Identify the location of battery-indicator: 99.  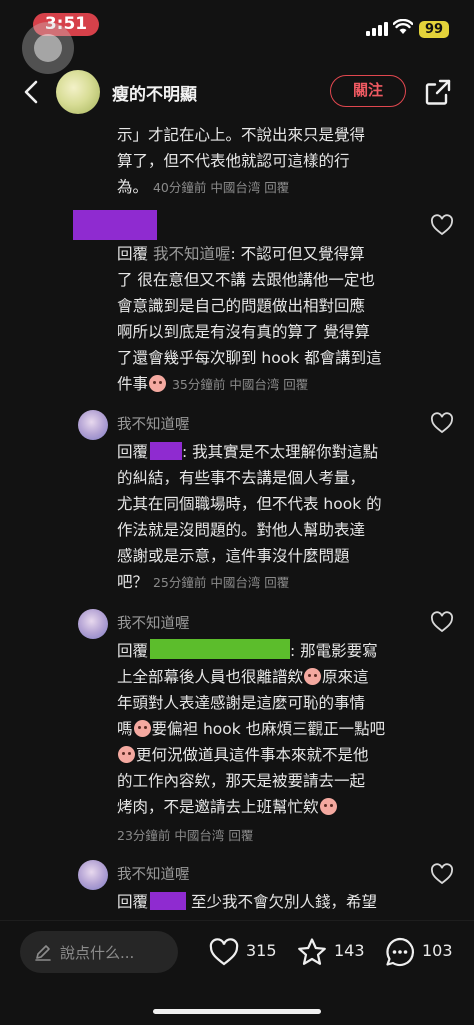
(434, 29).